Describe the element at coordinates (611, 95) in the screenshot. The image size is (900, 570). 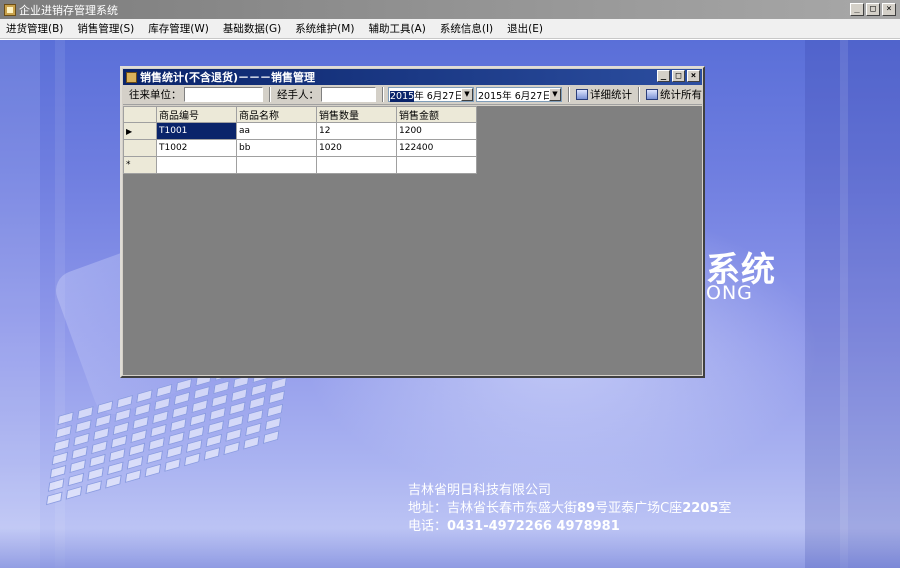
I see `detail-stats-label: 详细统计` at that location.